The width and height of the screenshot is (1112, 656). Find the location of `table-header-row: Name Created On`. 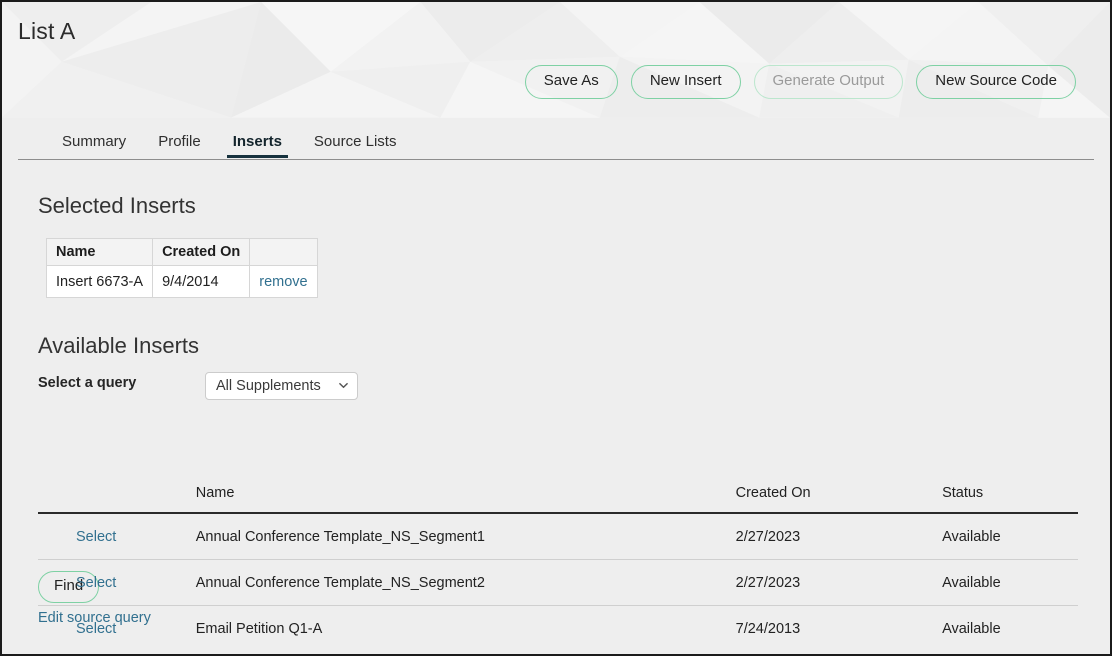

table-header-row: Name Created On is located at coordinates (181, 252).